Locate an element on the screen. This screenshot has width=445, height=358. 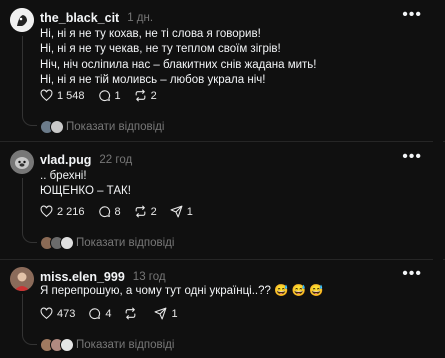
comment-button: 1 is located at coordinates (109, 95).